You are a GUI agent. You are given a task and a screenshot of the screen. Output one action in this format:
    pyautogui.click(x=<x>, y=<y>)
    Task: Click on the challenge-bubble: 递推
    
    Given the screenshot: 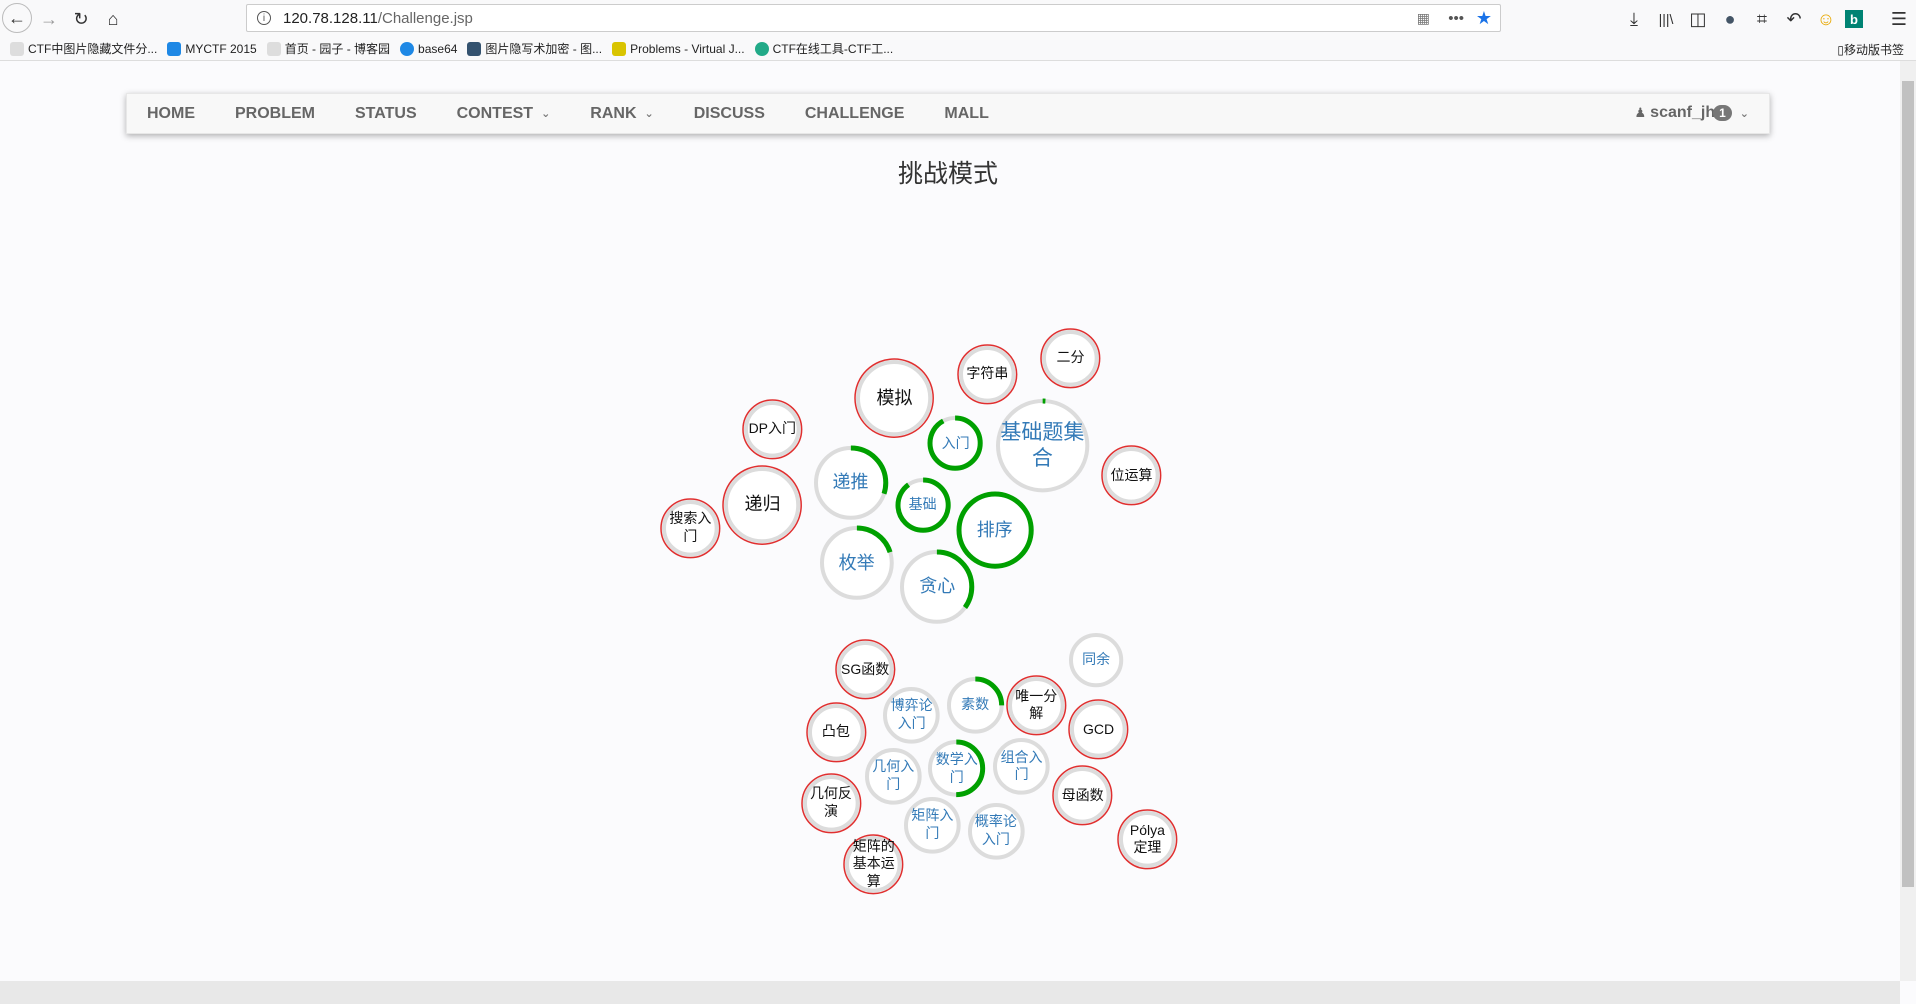 What is the action you would take?
    pyautogui.click(x=851, y=483)
    